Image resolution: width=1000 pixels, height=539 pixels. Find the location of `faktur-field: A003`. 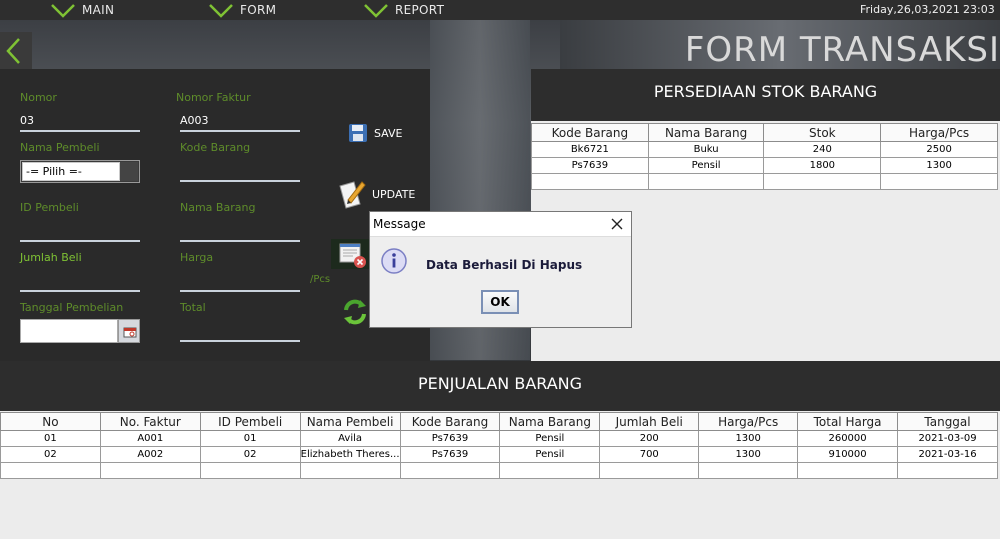

faktur-field: A003 is located at coordinates (194, 120).